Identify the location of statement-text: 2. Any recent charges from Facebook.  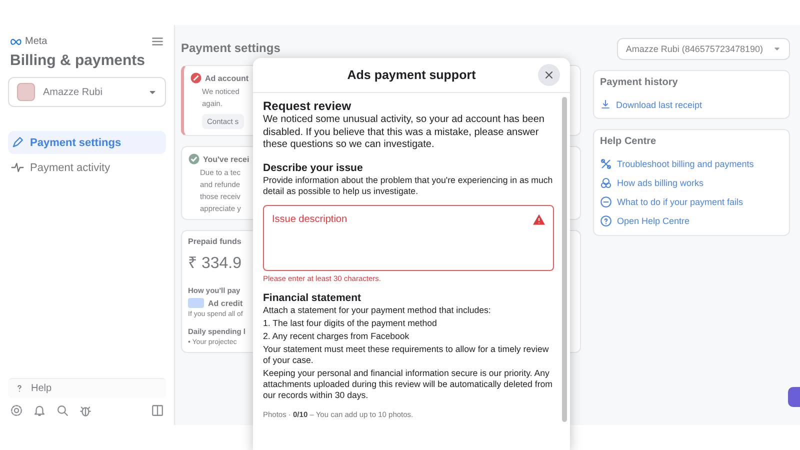
(336, 336).